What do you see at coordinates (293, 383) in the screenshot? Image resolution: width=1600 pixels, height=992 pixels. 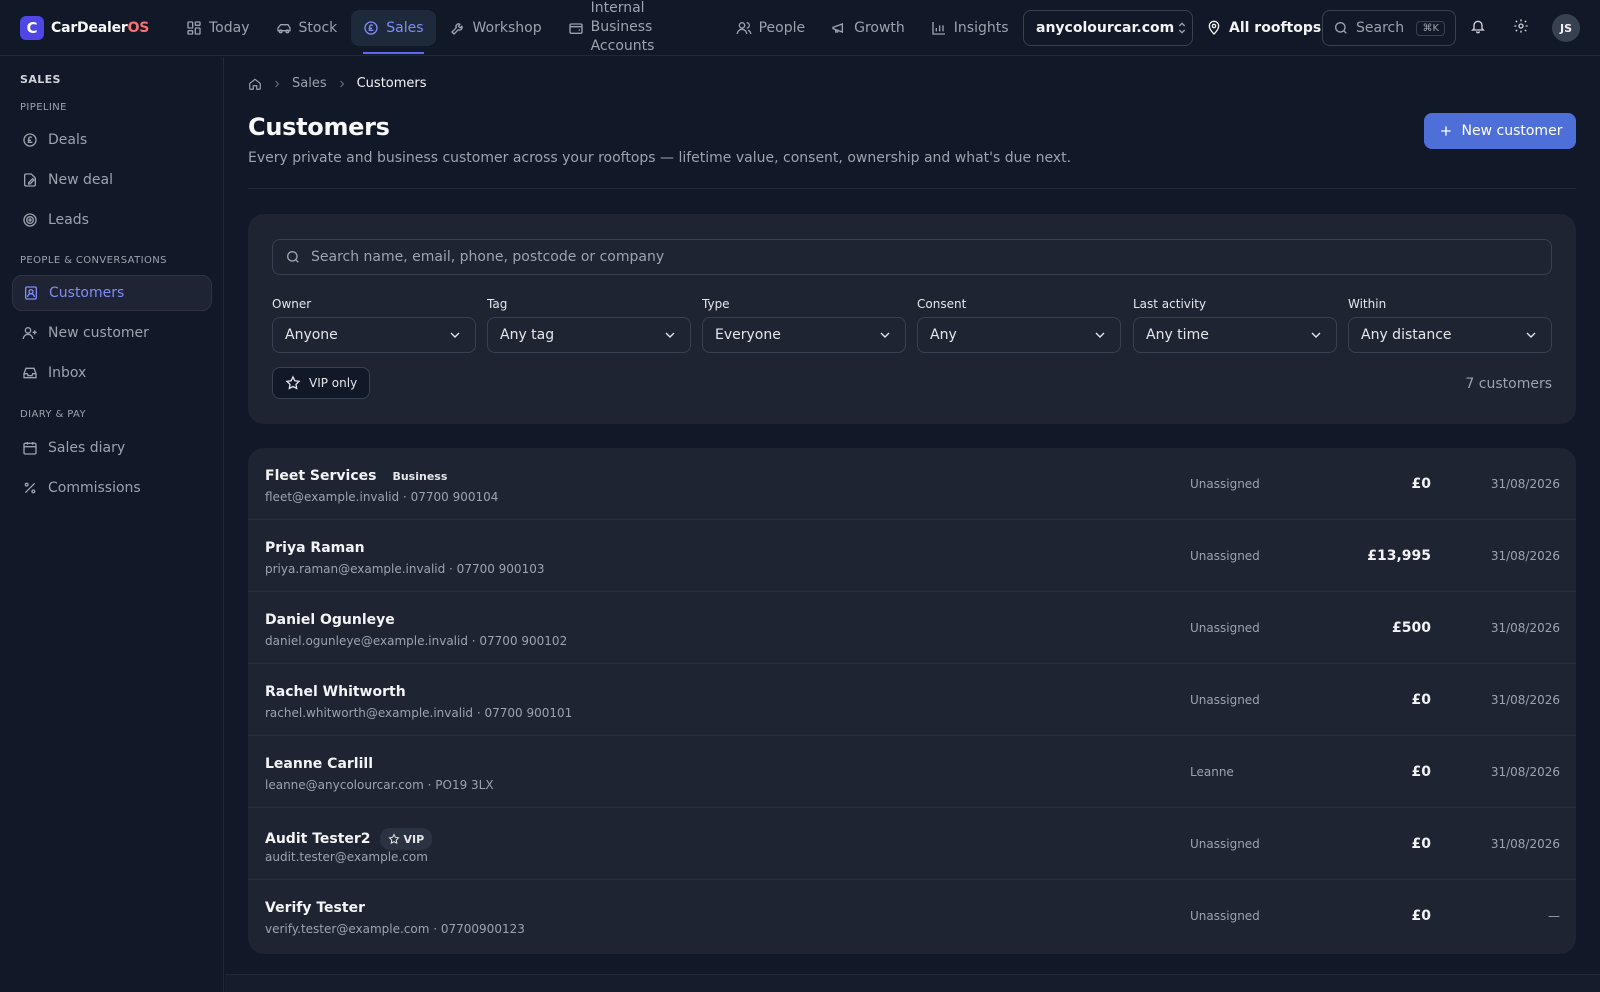 I see `star-icon` at bounding box center [293, 383].